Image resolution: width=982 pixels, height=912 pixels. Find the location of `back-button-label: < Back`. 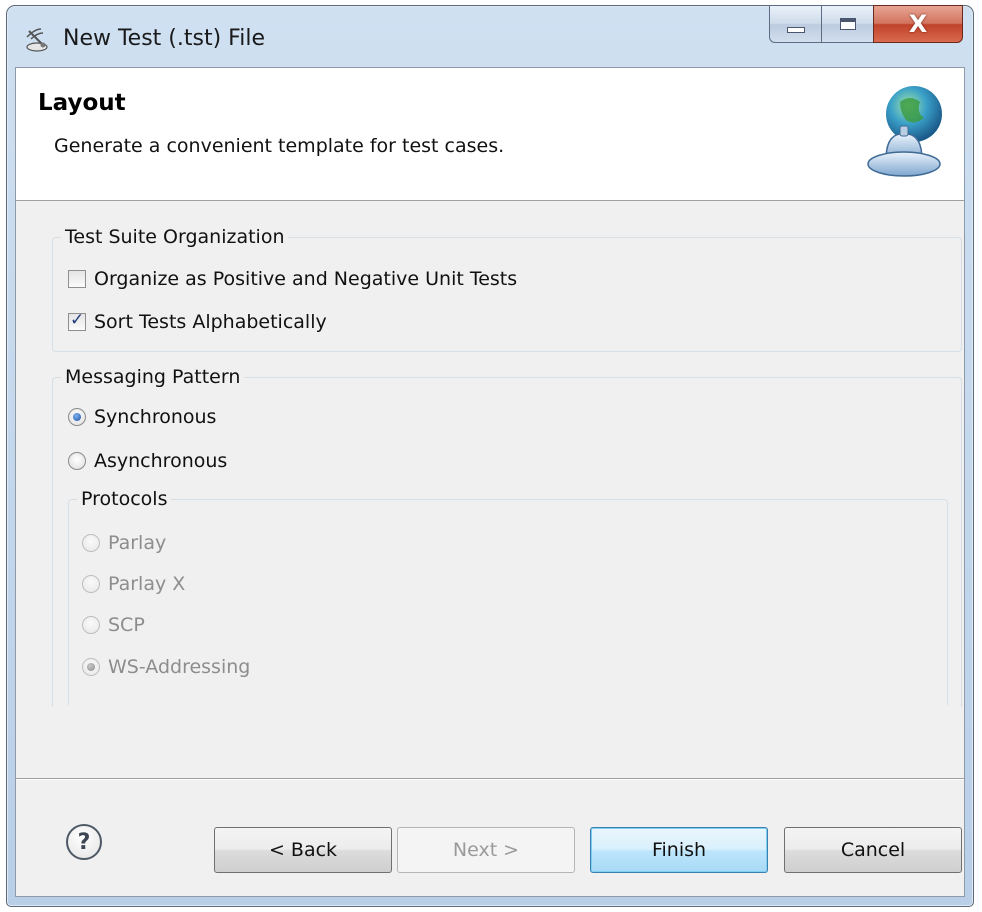

back-button-label: < Back is located at coordinates (303, 850).